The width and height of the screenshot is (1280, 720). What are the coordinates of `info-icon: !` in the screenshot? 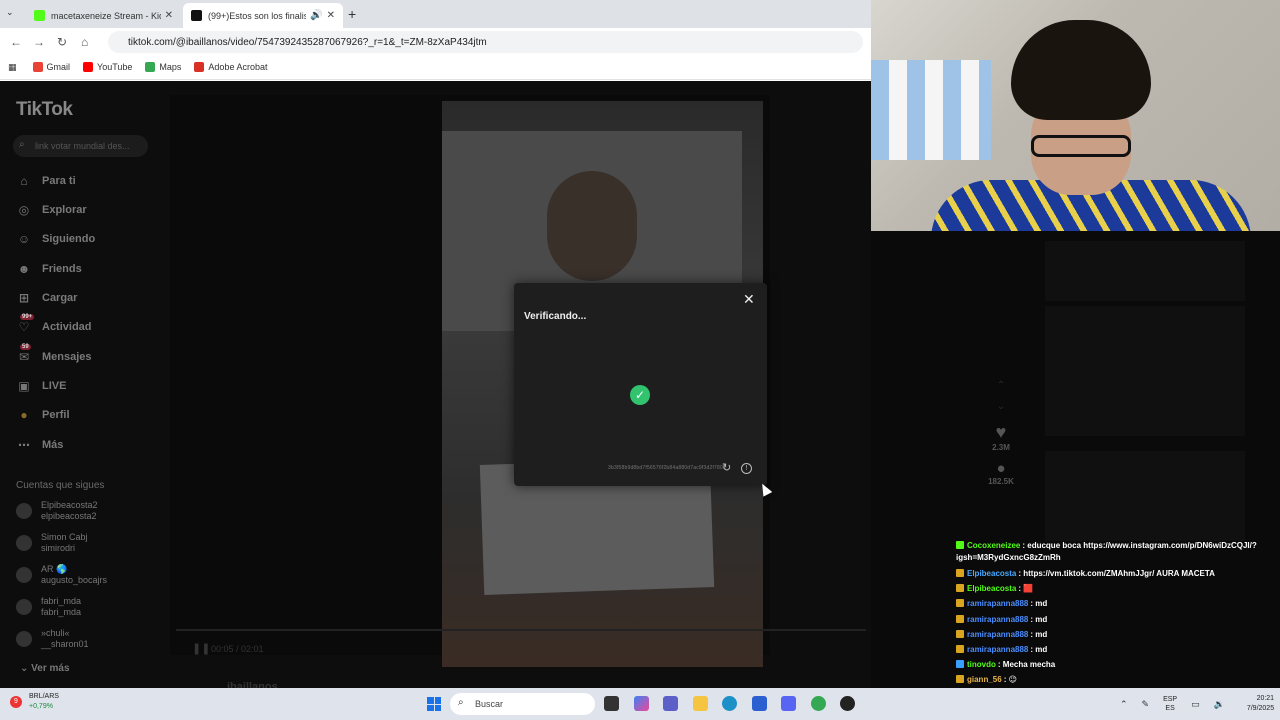 It's located at (746, 468).